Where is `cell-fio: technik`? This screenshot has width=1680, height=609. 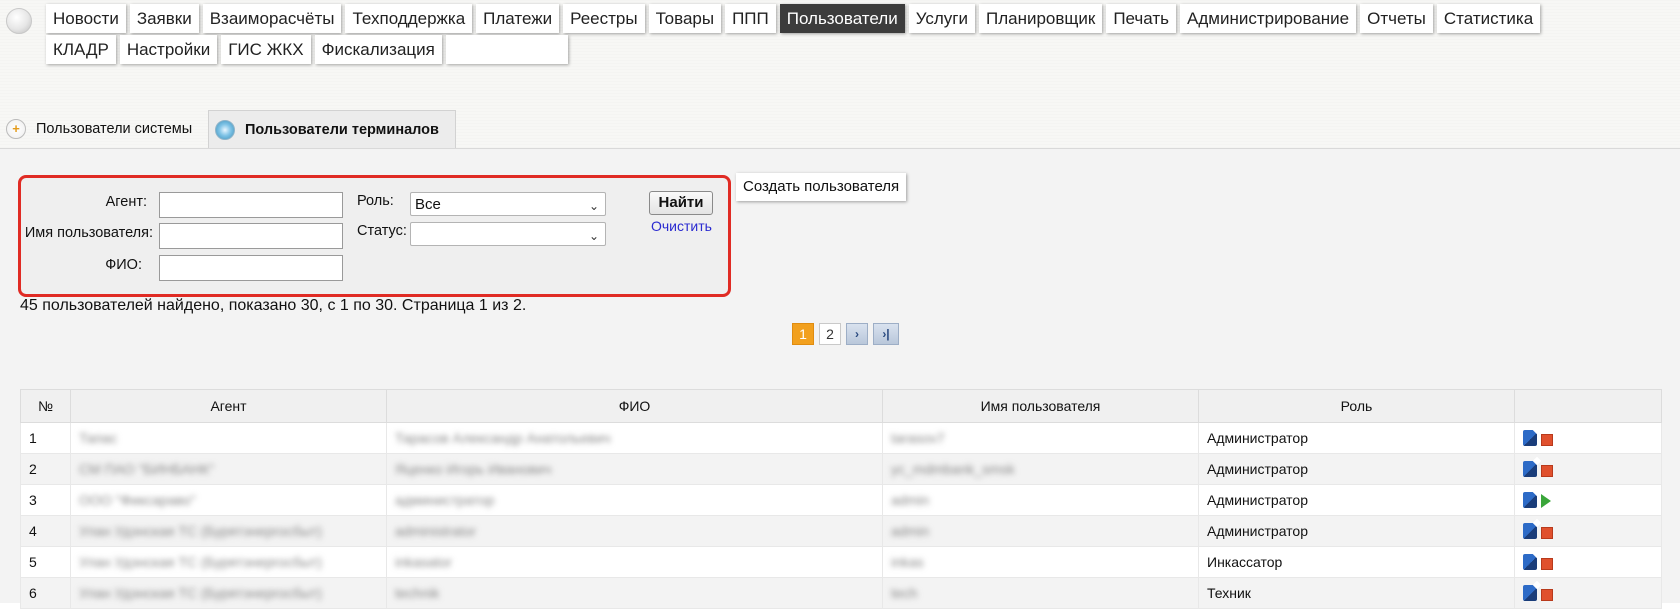
cell-fio: technik is located at coordinates (634, 593).